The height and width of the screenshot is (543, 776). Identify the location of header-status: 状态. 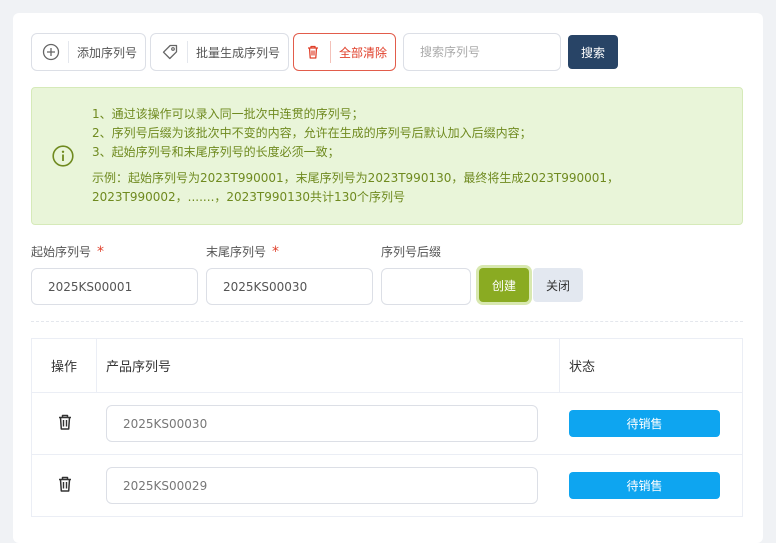
(582, 367).